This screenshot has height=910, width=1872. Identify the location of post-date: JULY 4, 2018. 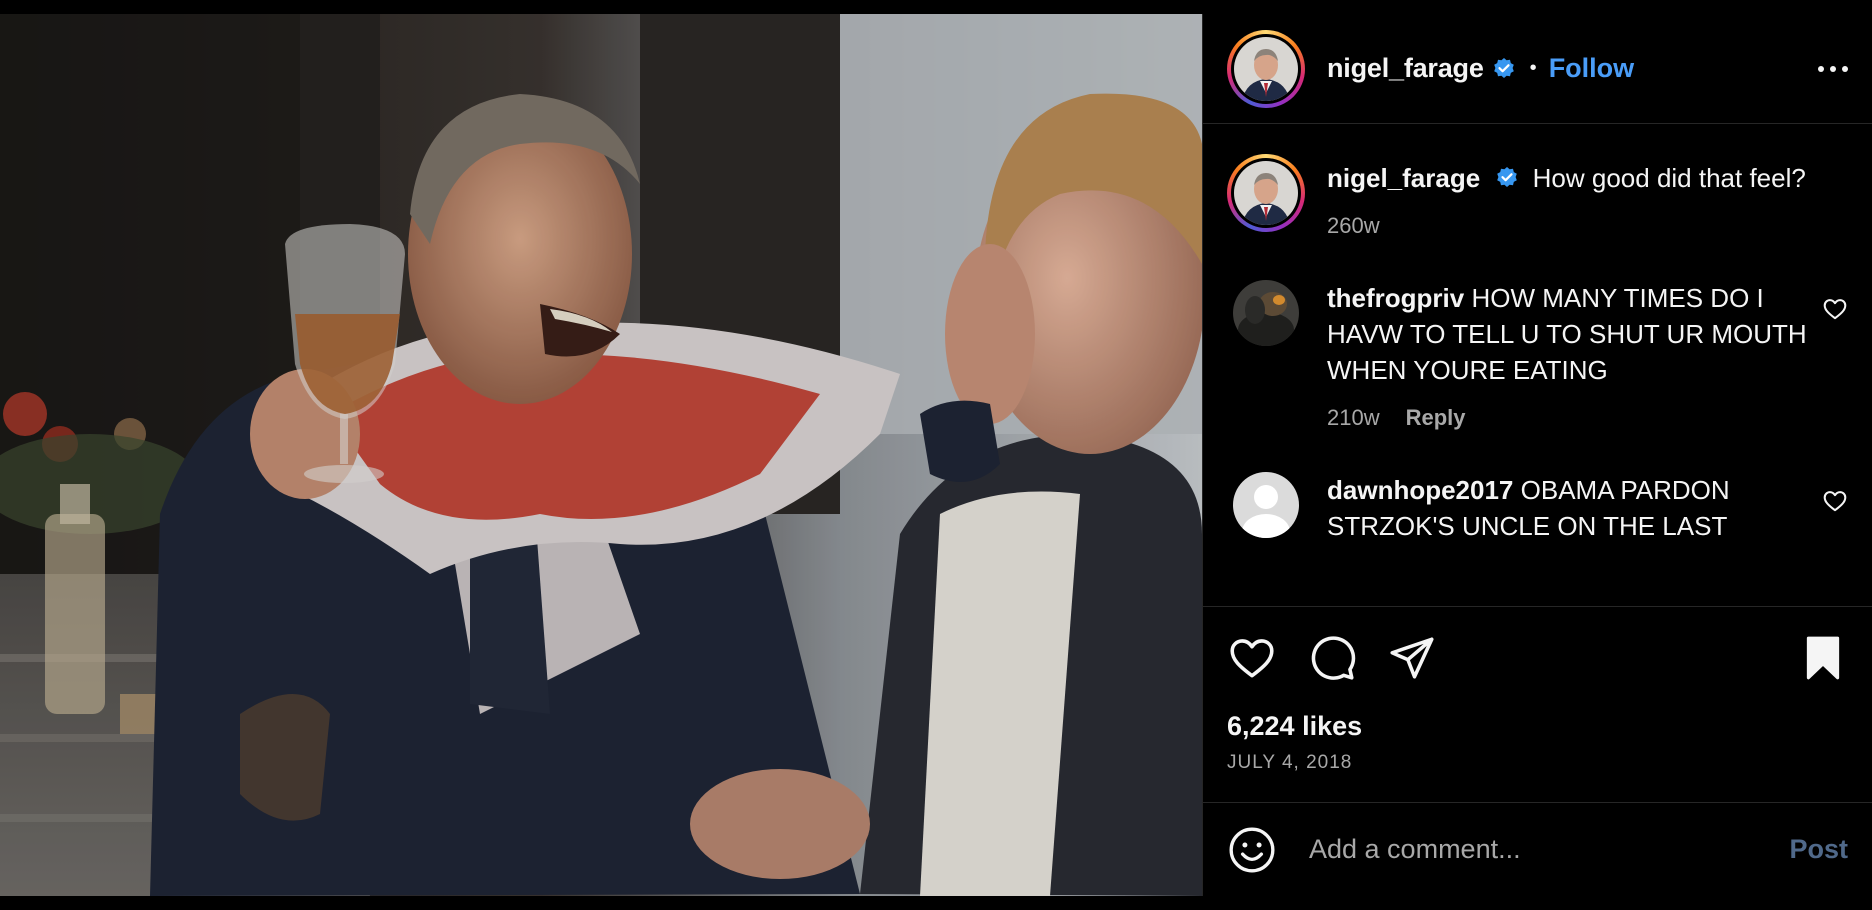
(1290, 762).